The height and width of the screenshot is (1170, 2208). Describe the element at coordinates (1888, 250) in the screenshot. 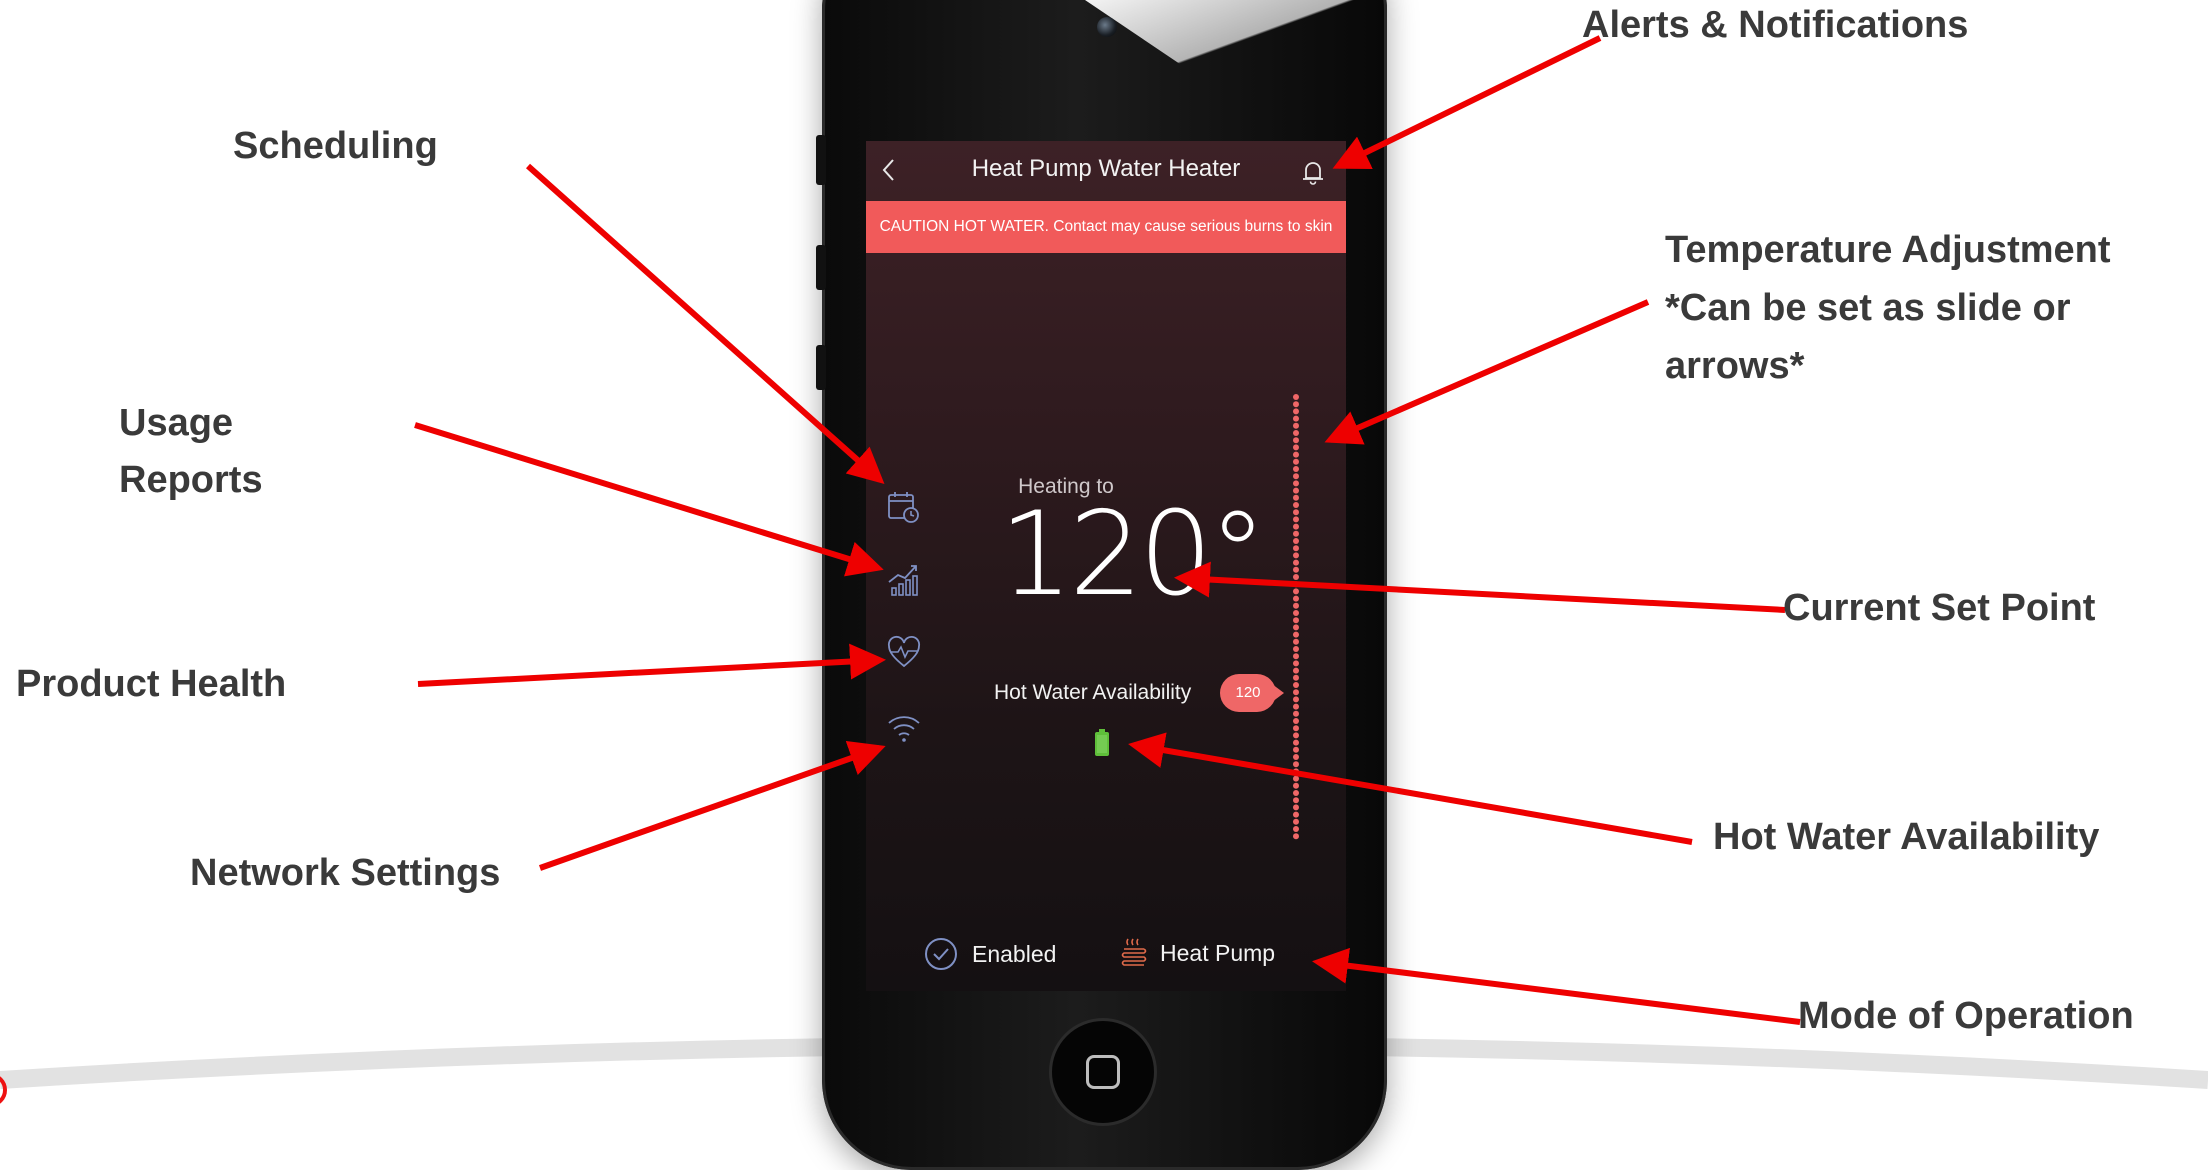

I see `callout-temp-line1: Temperature Adjustment` at that location.